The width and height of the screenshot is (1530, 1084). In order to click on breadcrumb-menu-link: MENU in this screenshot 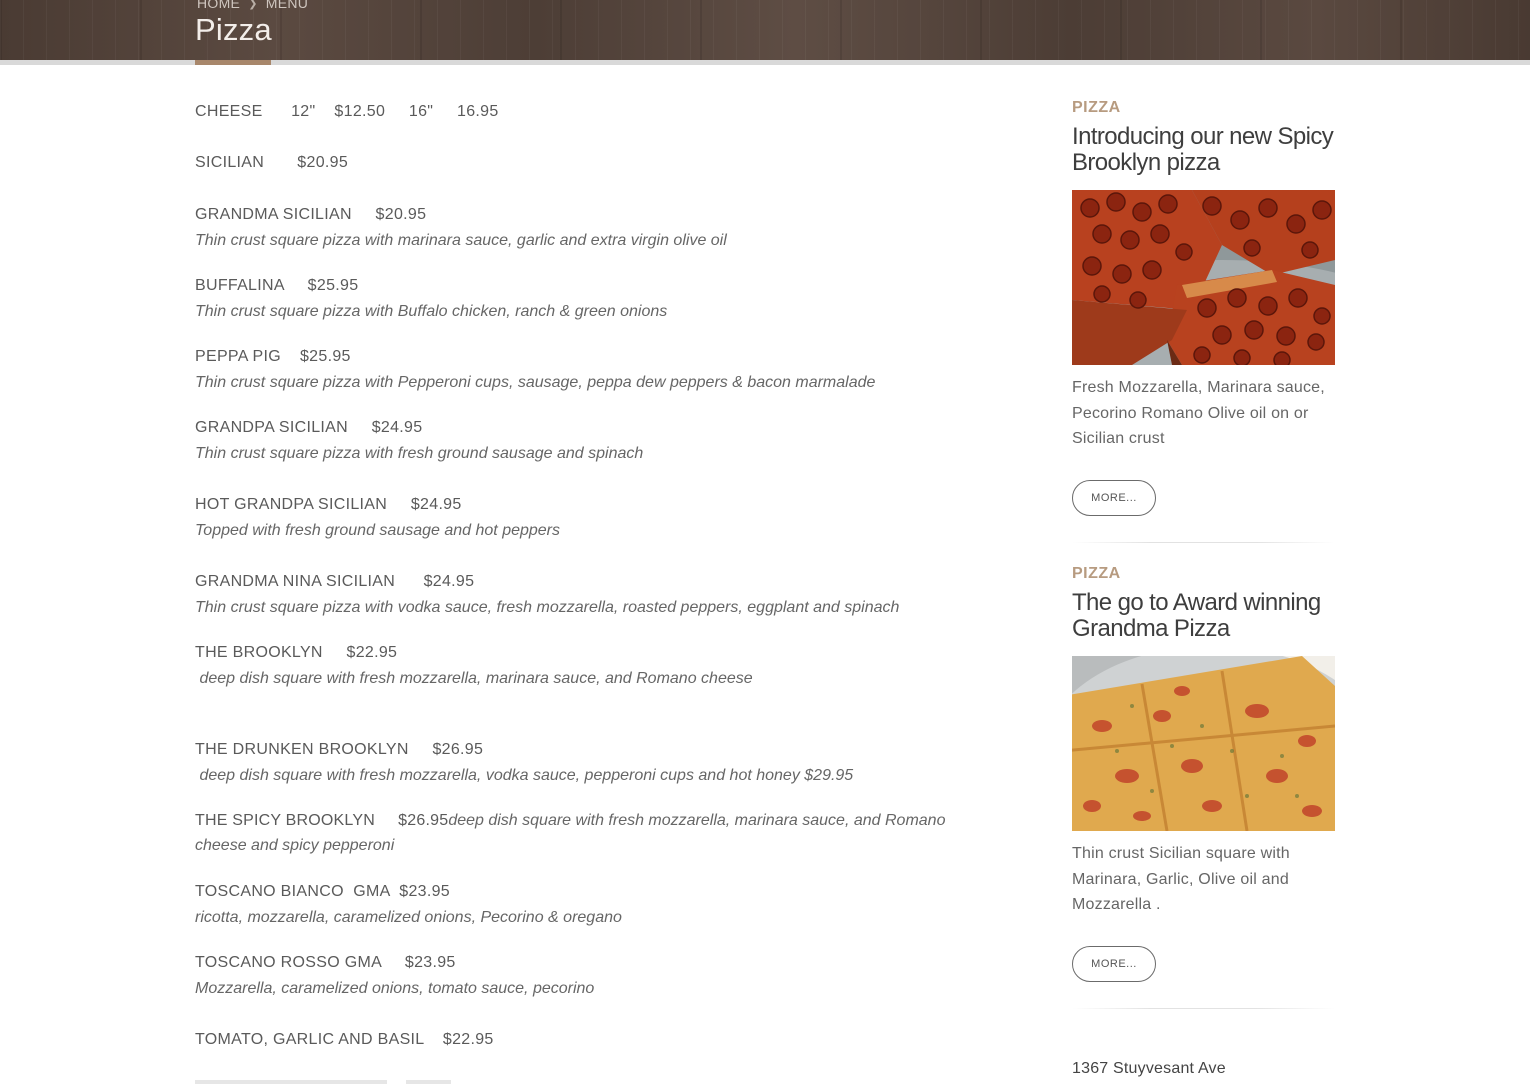, I will do `click(287, 5)`.